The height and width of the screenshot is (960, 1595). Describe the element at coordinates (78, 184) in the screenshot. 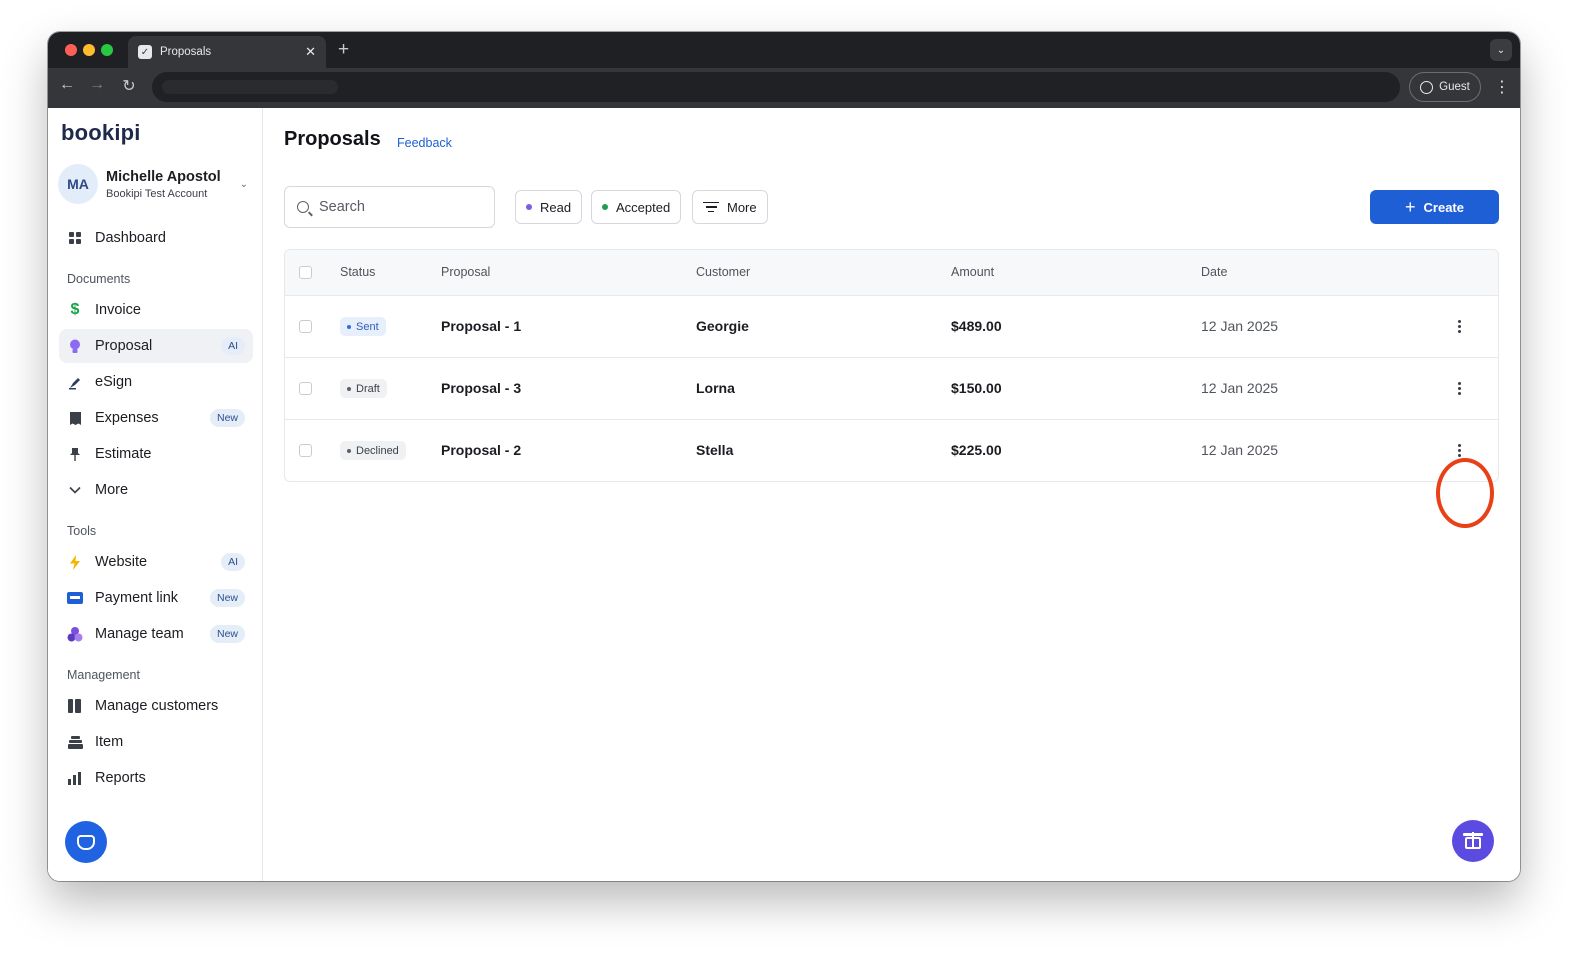

I see `avatar: MA` at that location.